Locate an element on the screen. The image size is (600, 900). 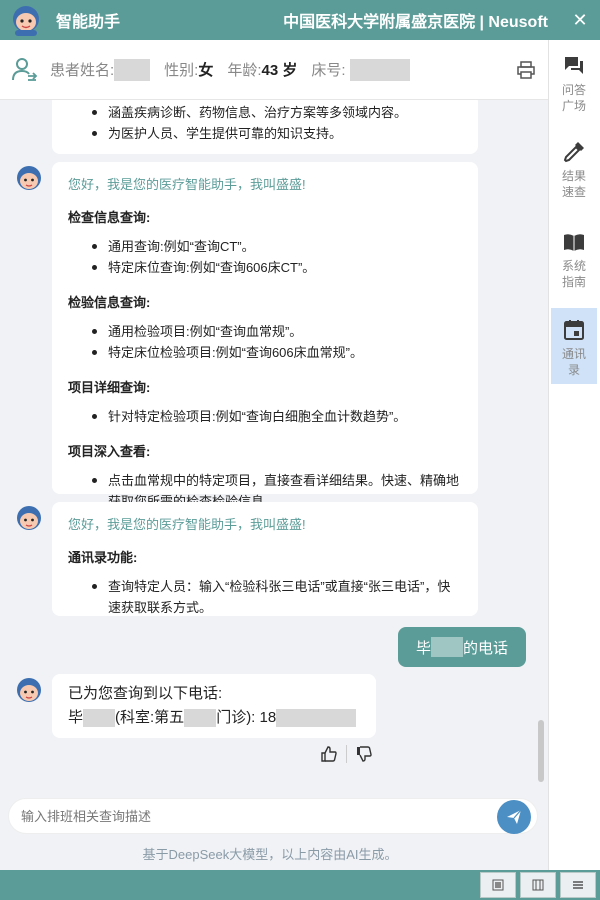
grid-view-button is located at coordinates (498, 885).